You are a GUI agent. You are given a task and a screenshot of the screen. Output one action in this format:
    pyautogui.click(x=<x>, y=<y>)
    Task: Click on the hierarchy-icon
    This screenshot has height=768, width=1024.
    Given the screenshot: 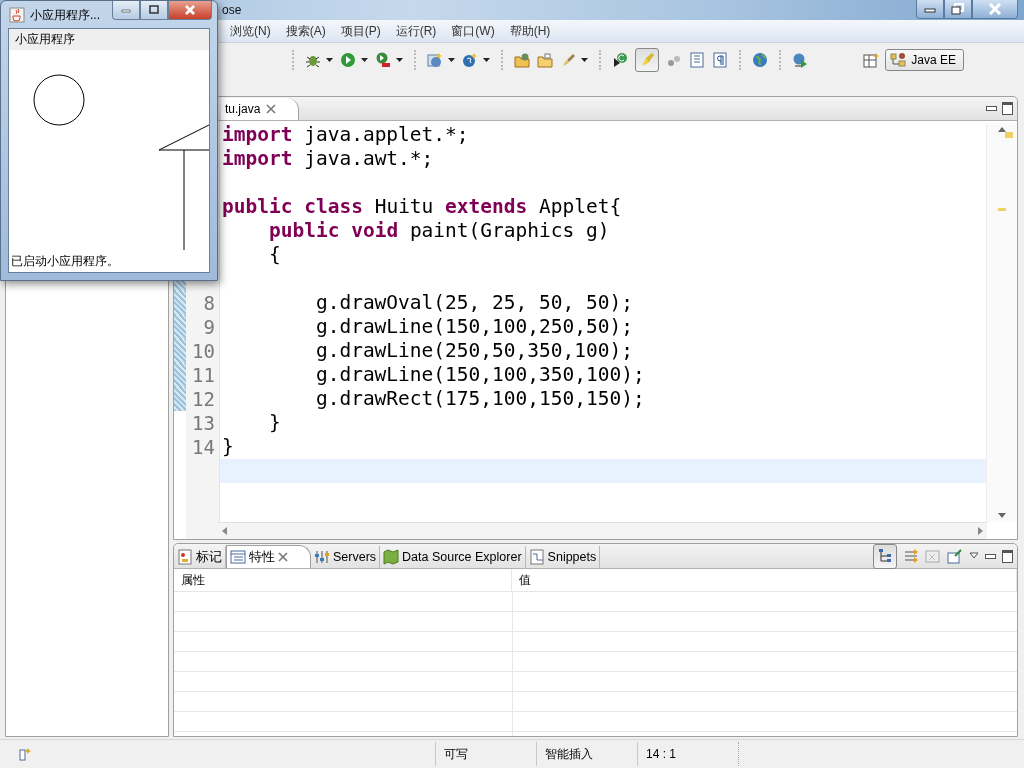 What is the action you would take?
    pyautogui.click(x=898, y=60)
    